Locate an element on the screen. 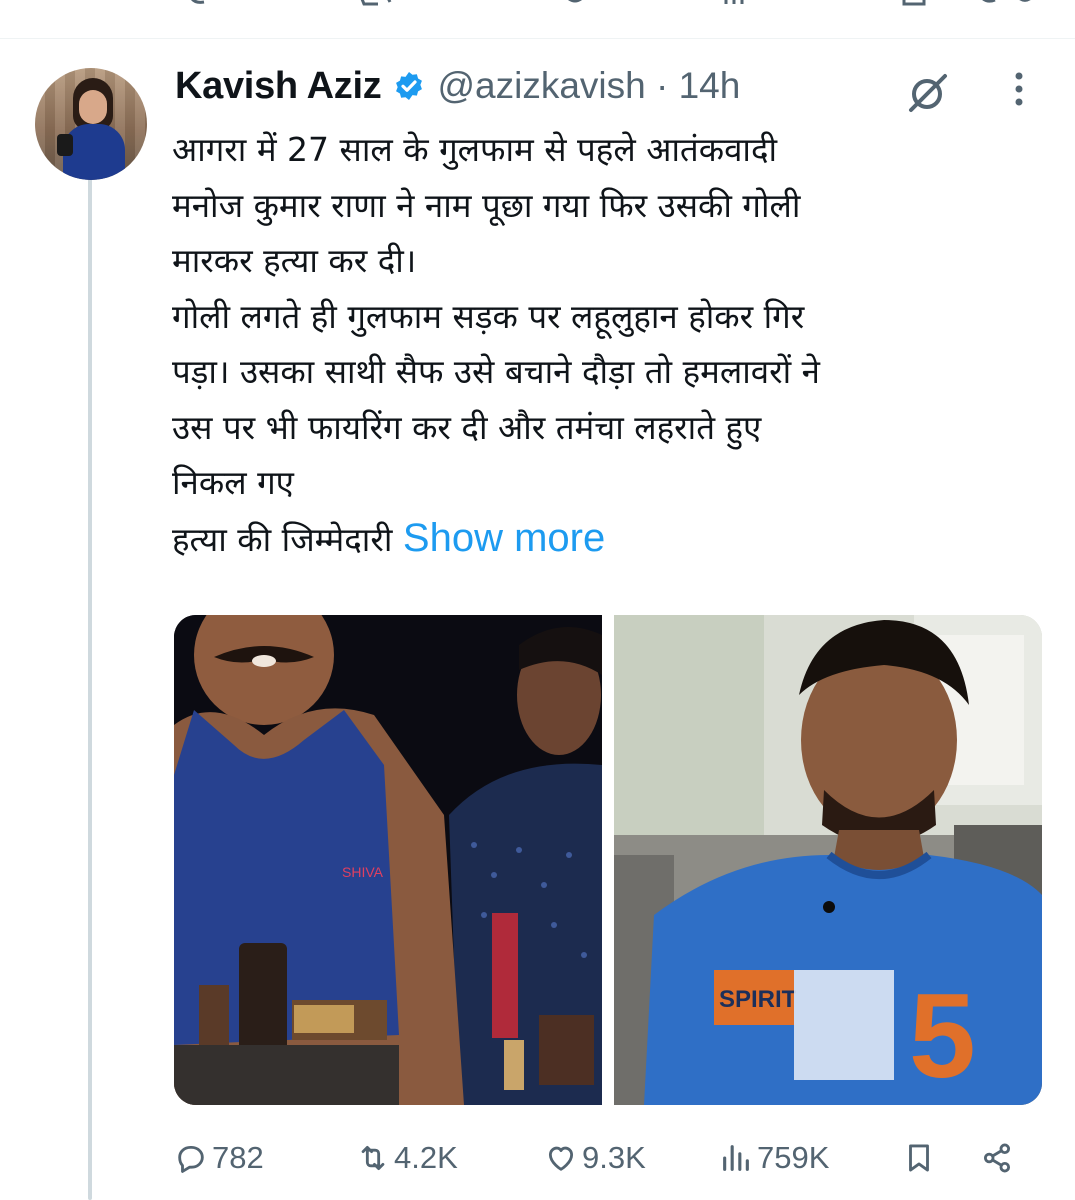 This screenshot has width=1075, height=1200. divider is located at coordinates (537, 38).